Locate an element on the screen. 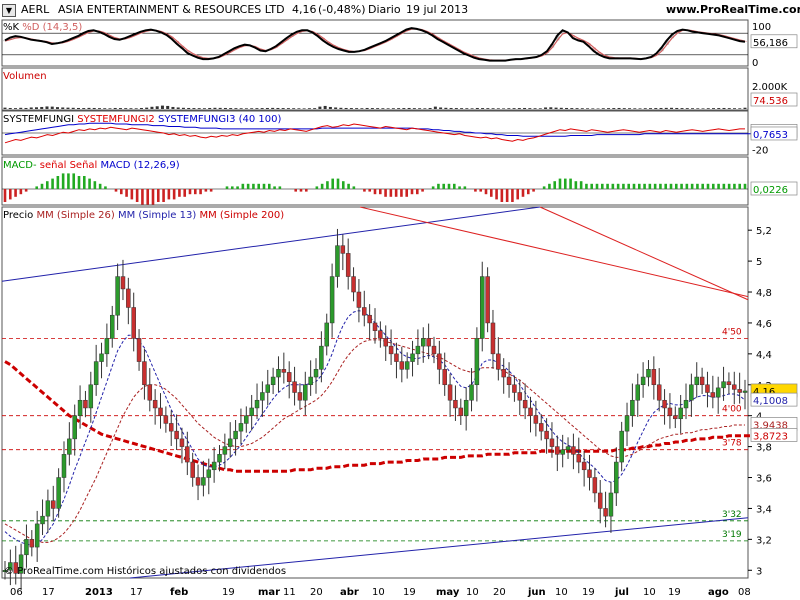 This screenshot has height=600, width=800. volume-tick: 2.000K is located at coordinates (770, 87).